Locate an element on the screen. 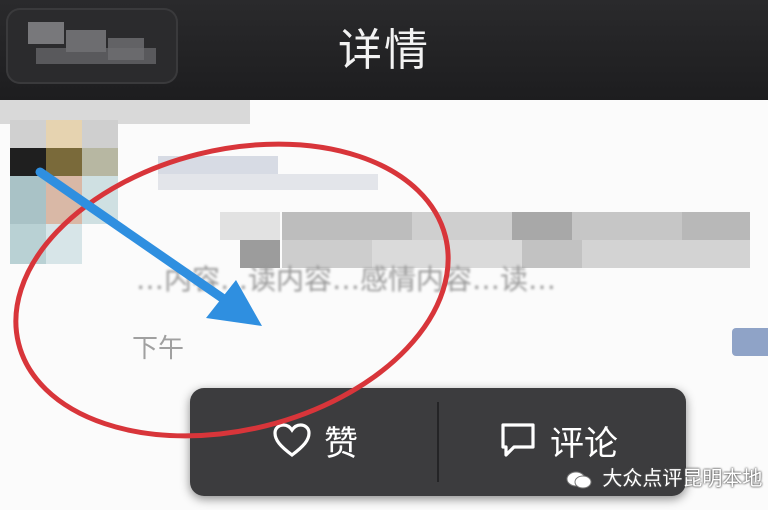  post-time: 下午 is located at coordinates (158, 349).